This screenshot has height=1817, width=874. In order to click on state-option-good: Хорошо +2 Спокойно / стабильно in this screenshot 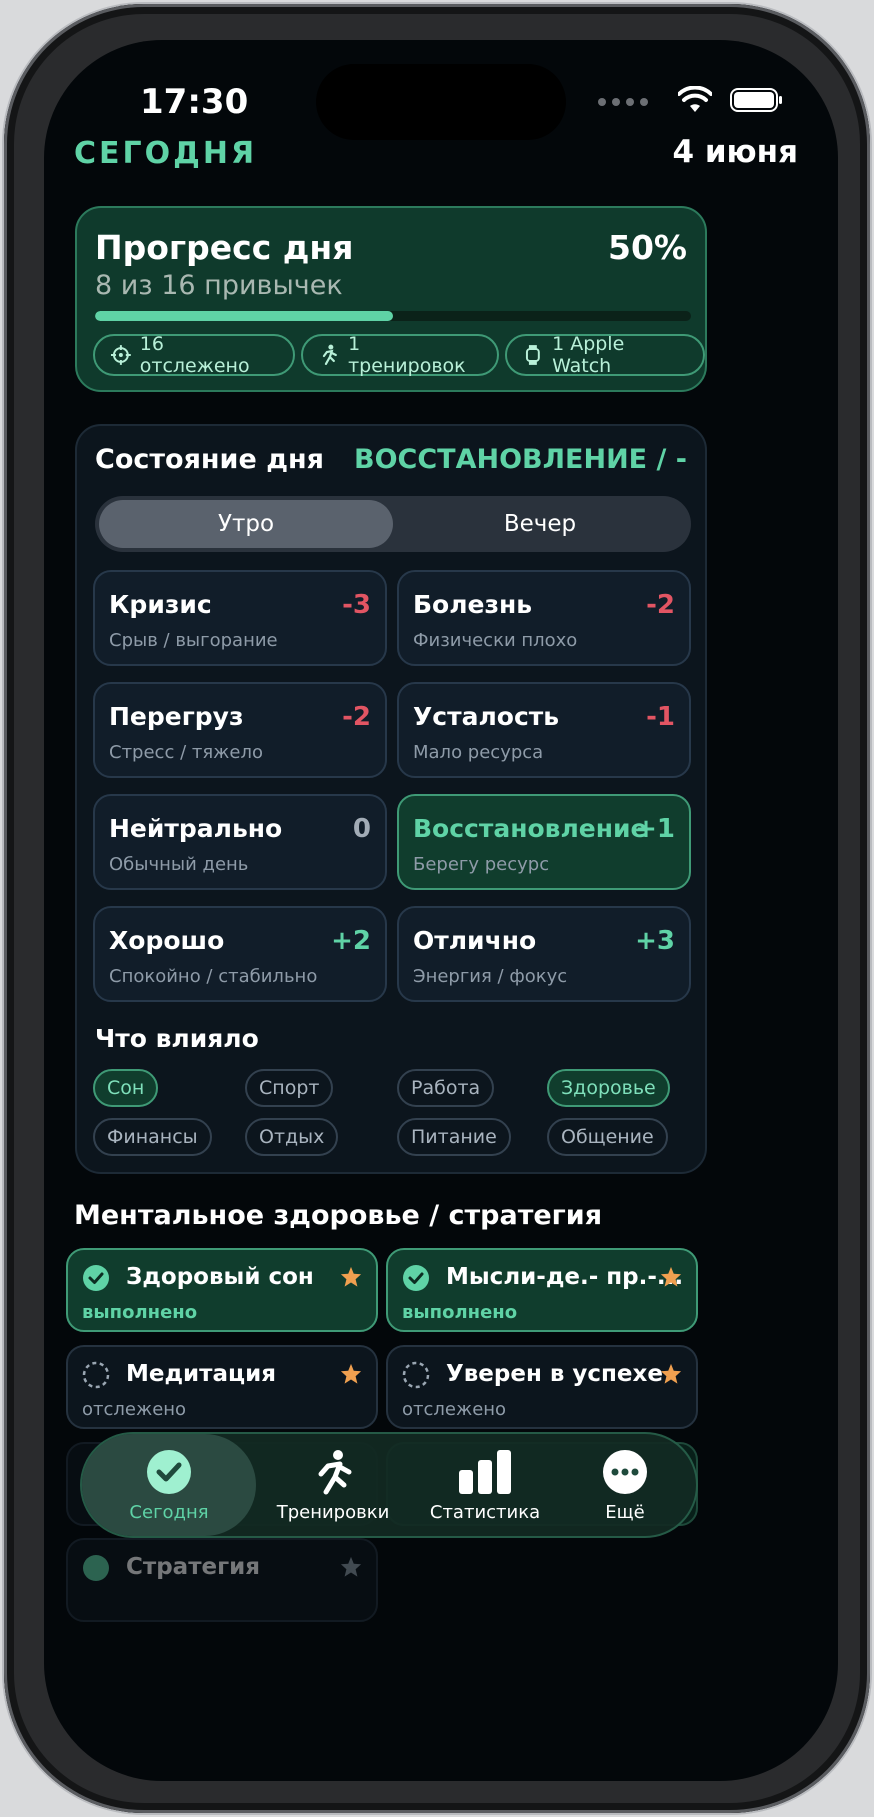, I will do `click(240, 954)`.